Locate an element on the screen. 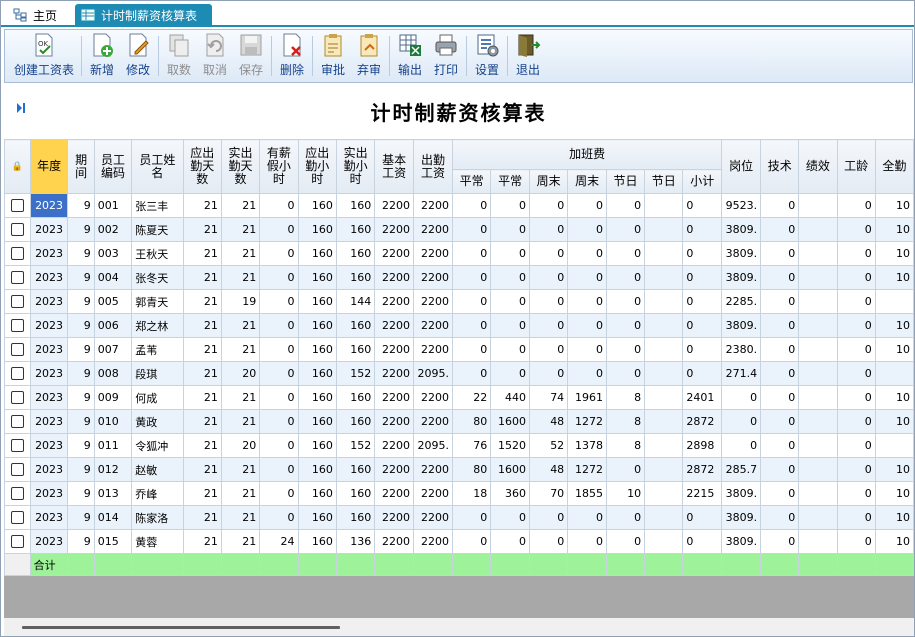  table-cell: 2898 is located at coordinates (702, 445).